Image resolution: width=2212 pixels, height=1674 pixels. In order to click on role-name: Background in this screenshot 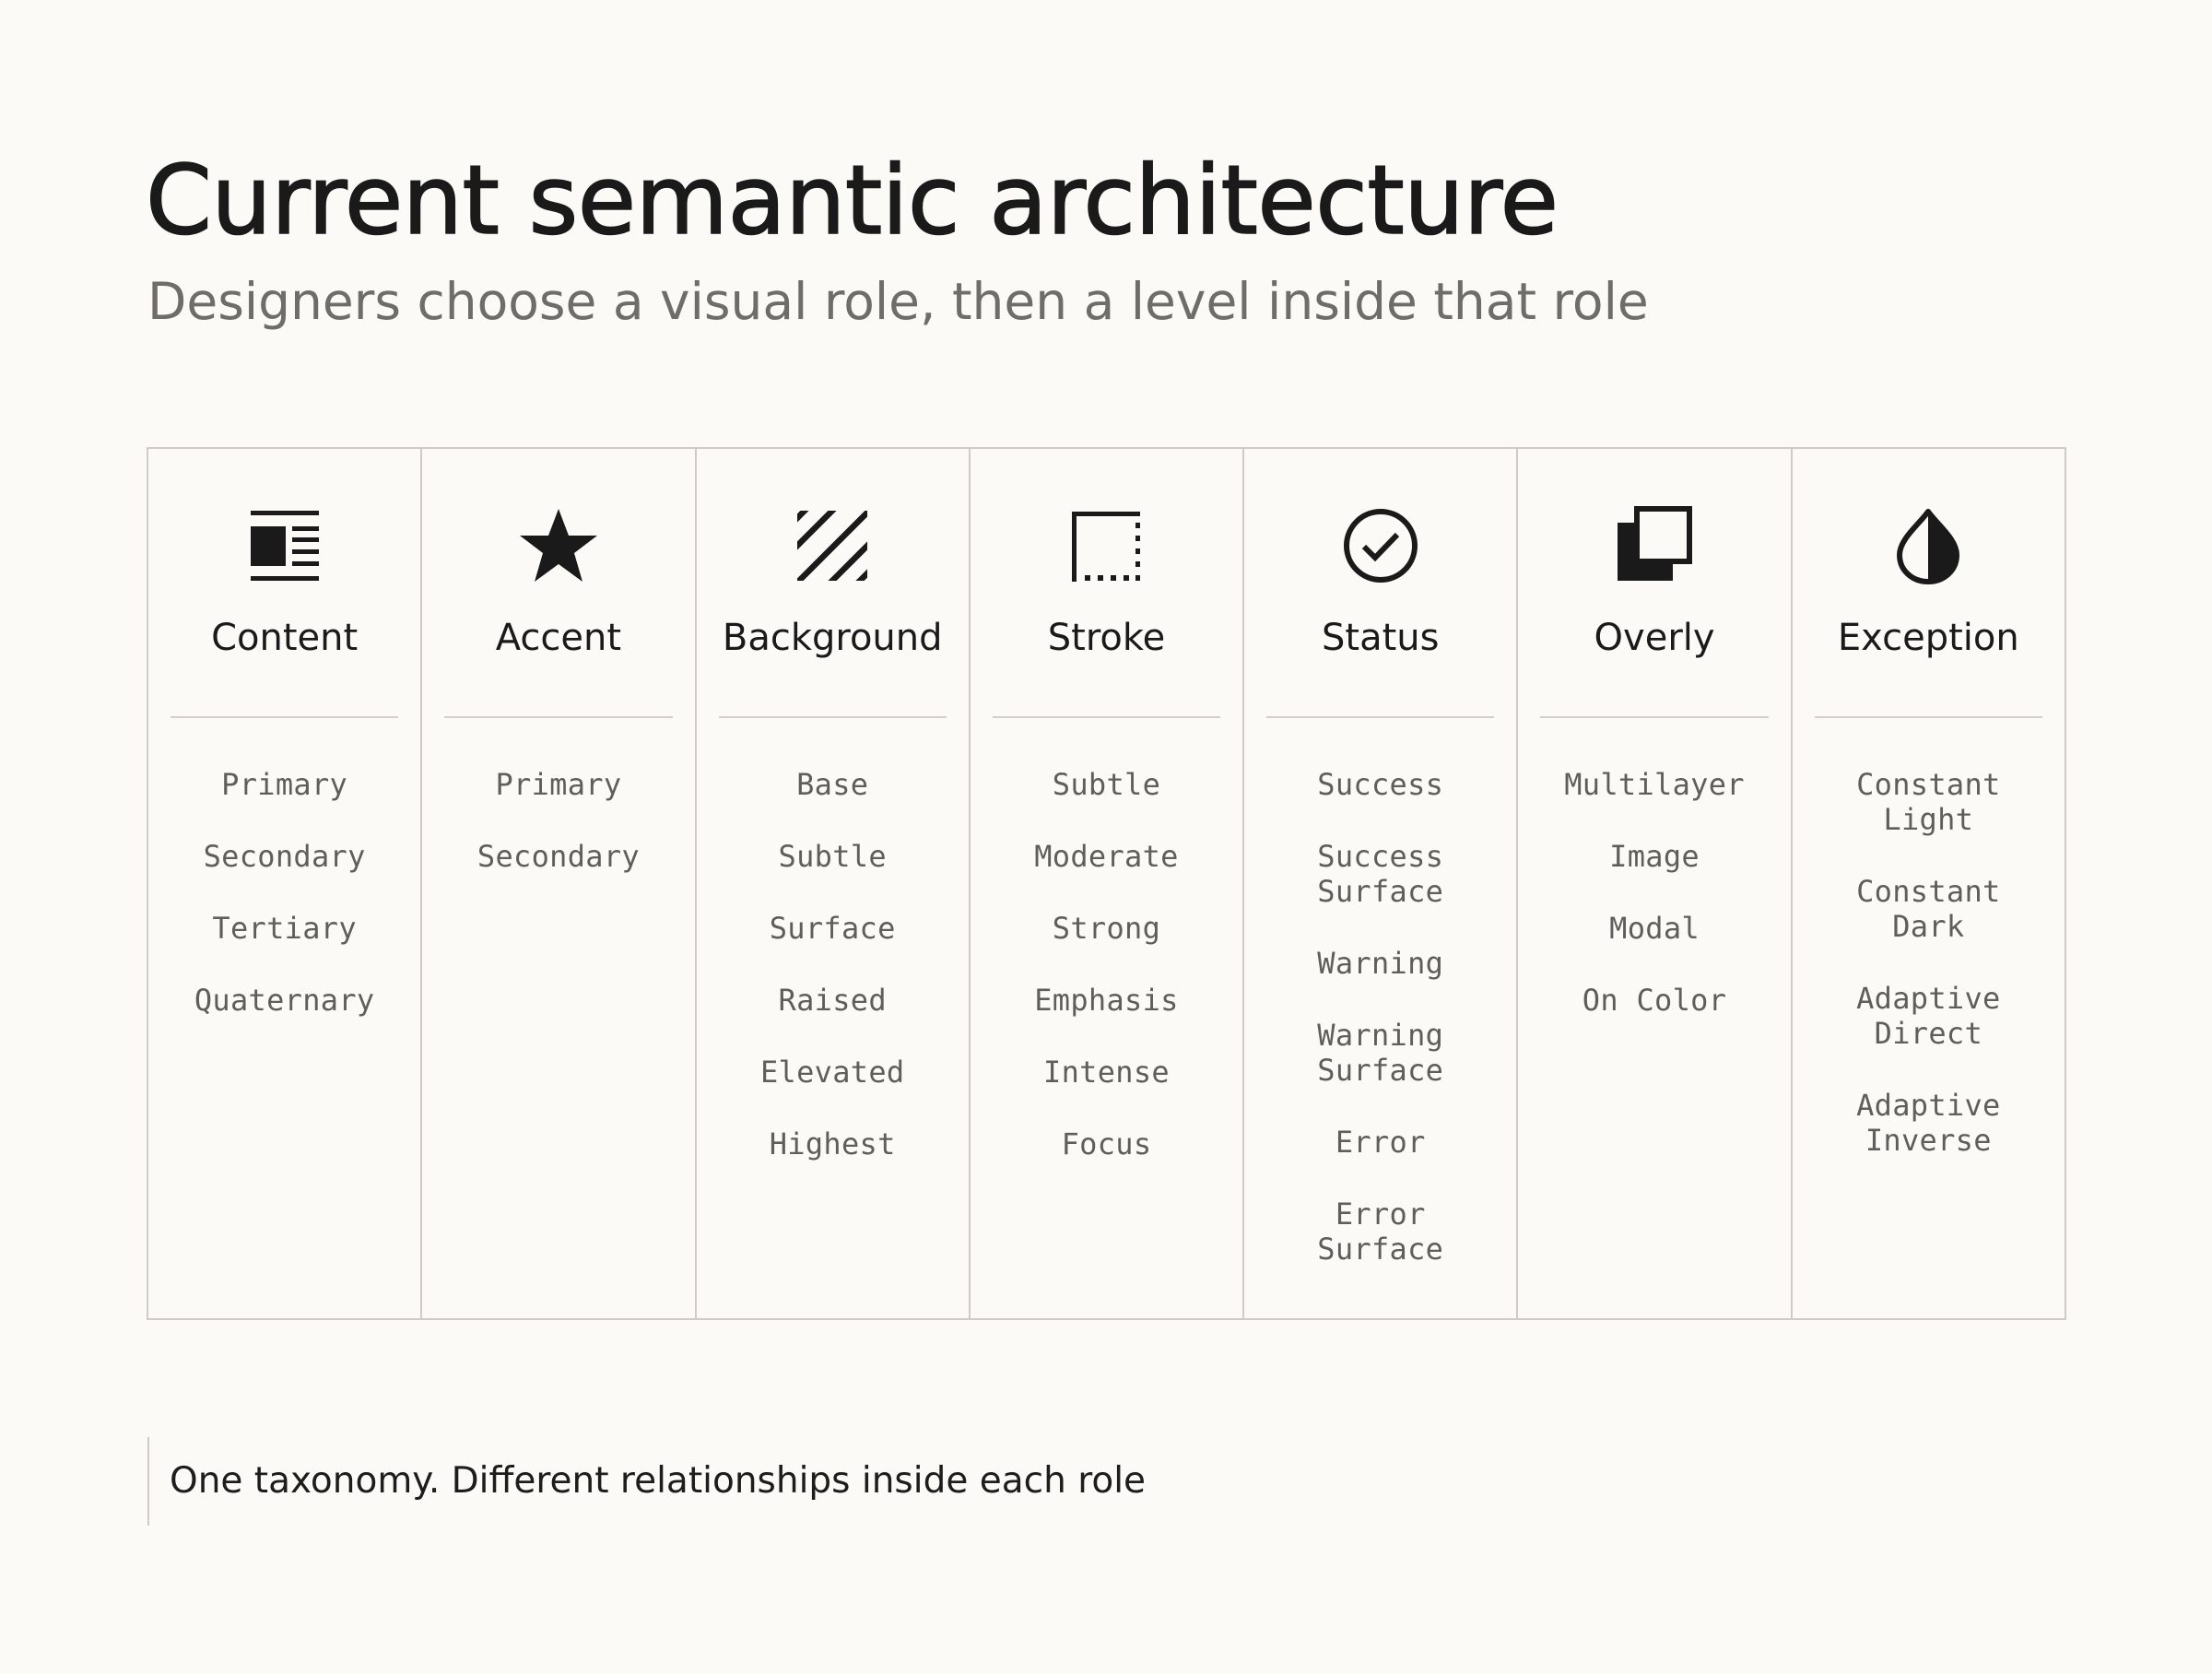, I will do `click(832, 638)`.